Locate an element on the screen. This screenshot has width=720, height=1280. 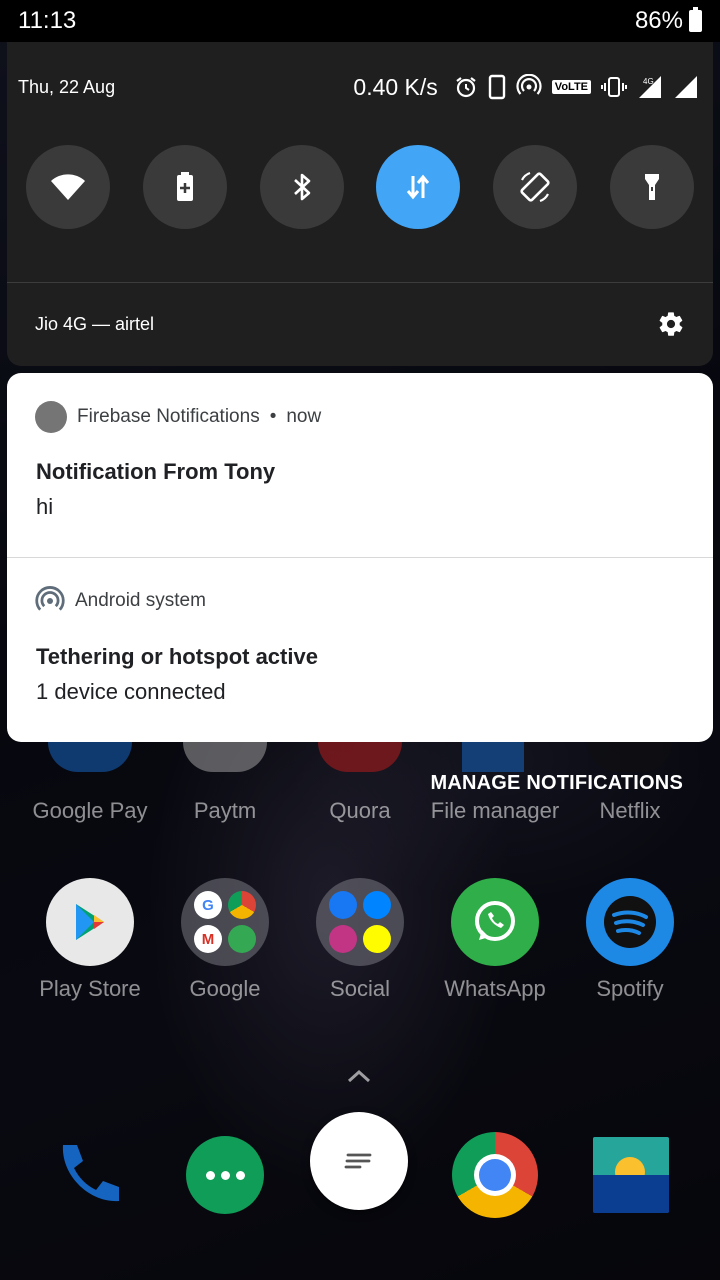
app-label: Spotify is located at coordinates (630, 988).